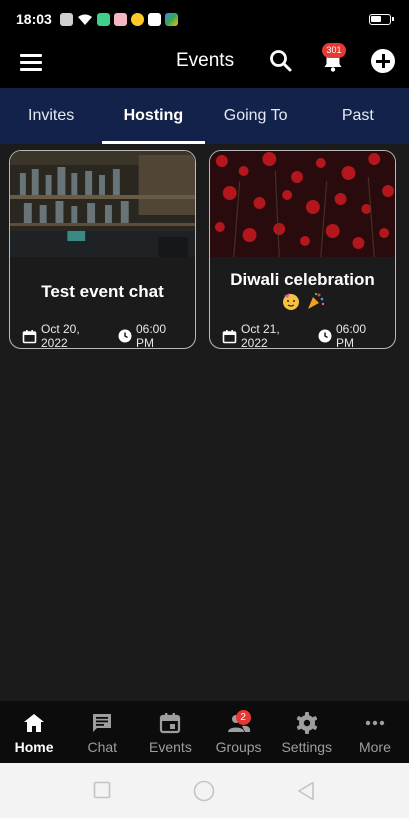  What do you see at coordinates (307, 747) in the screenshot?
I see `nav-label: Settings` at bounding box center [307, 747].